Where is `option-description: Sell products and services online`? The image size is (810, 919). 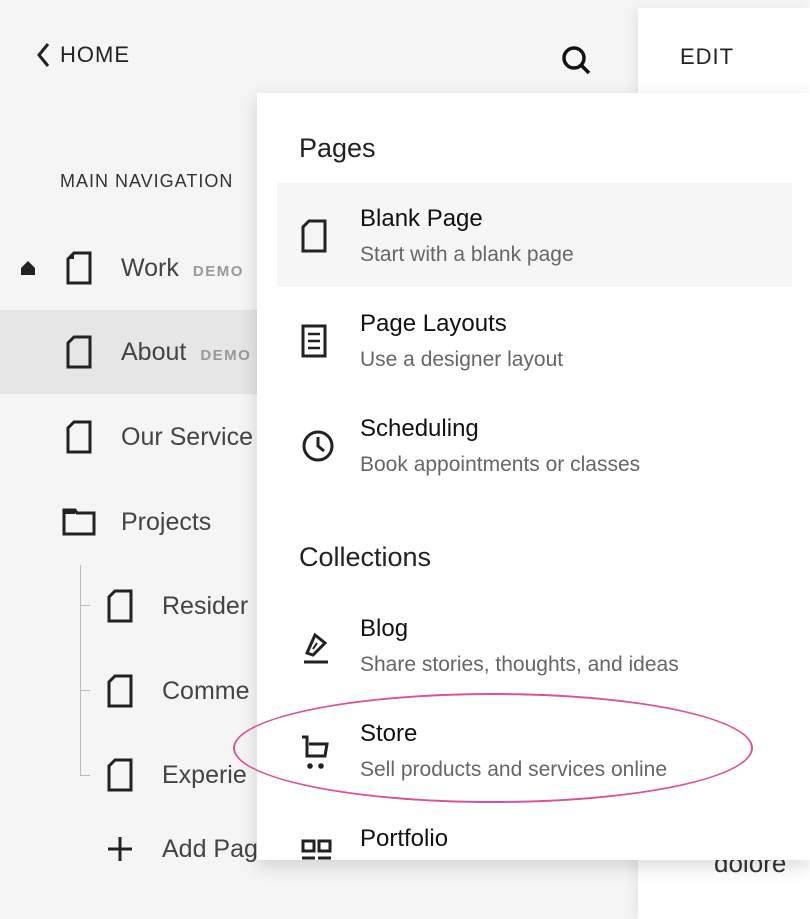 option-description: Sell products and services online is located at coordinates (514, 769).